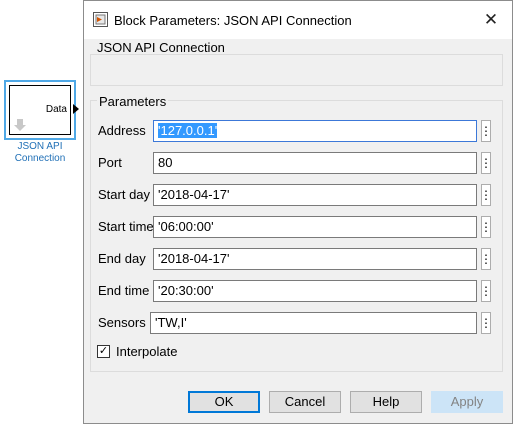 This screenshot has width=513, height=424. I want to click on address-more-button: ⋮, so click(486, 131).